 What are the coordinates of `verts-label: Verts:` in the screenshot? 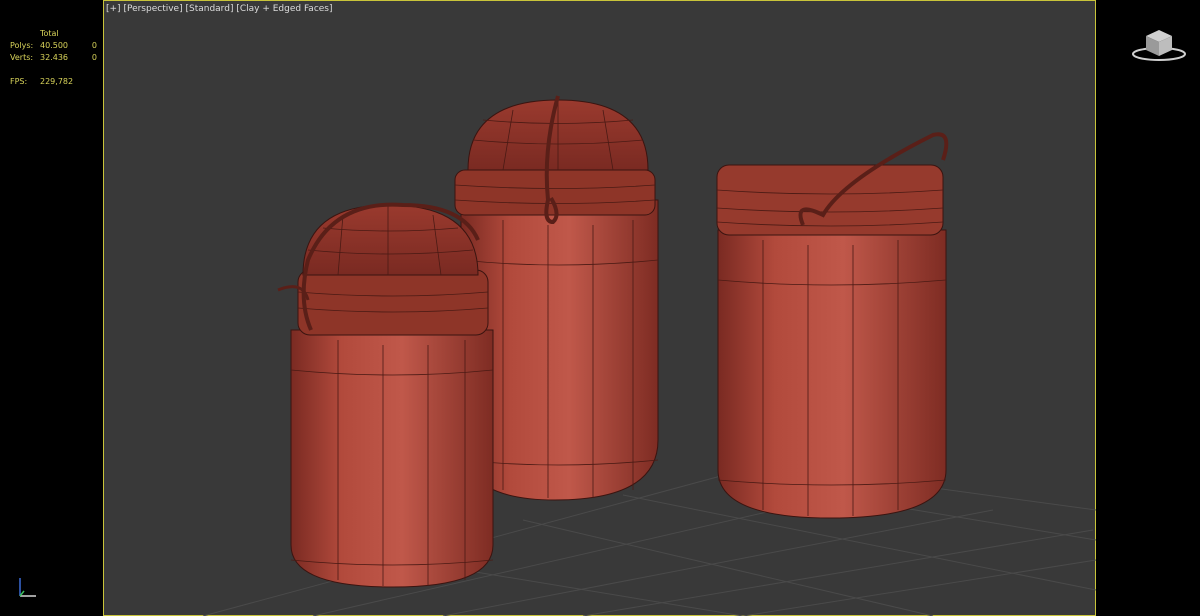 It's located at (22, 57).